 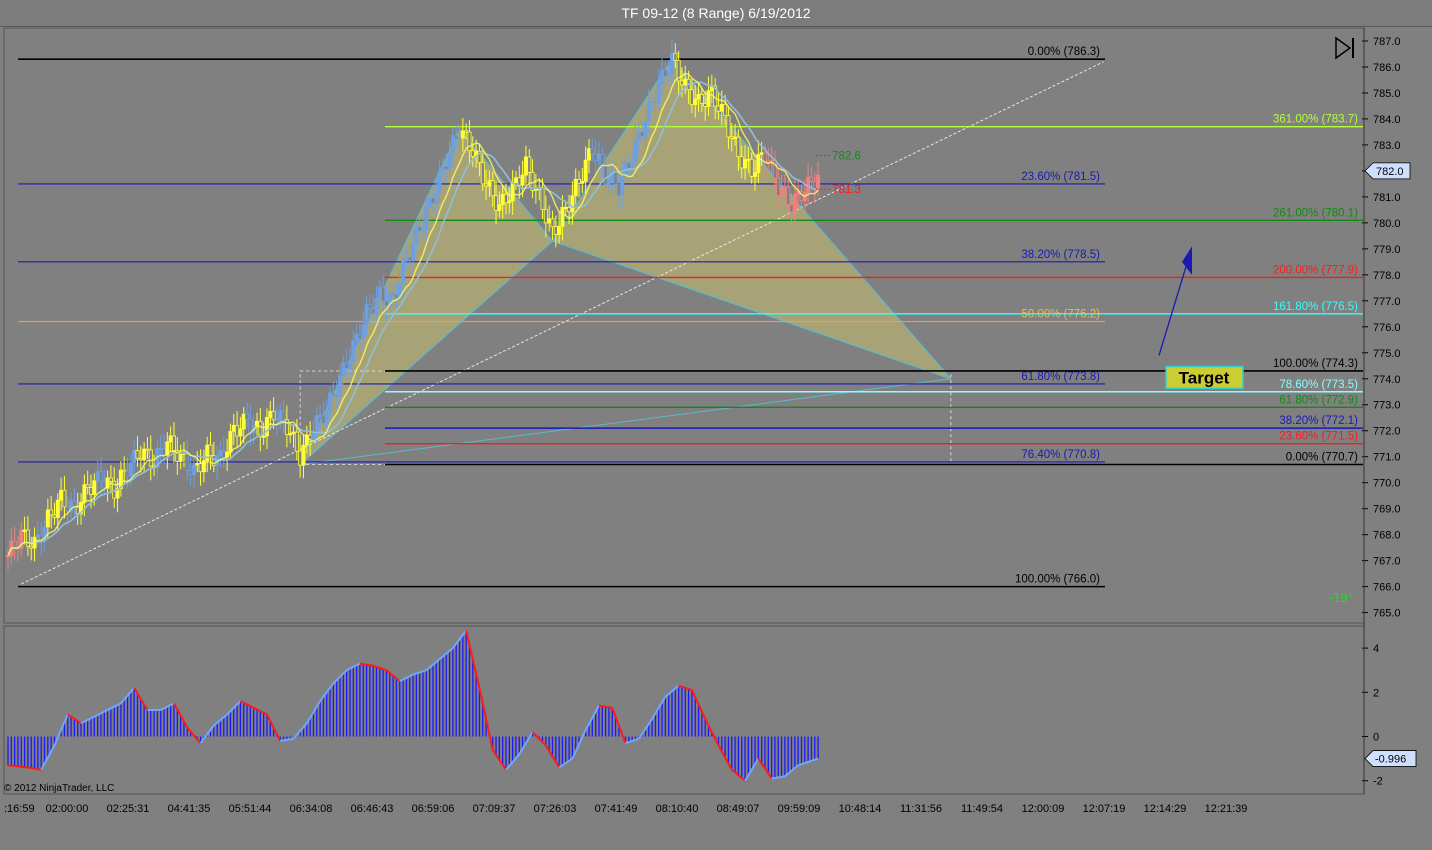 What do you see at coordinates (1387, 380) in the screenshot?
I see `price-tick-label-13: 774.0` at bounding box center [1387, 380].